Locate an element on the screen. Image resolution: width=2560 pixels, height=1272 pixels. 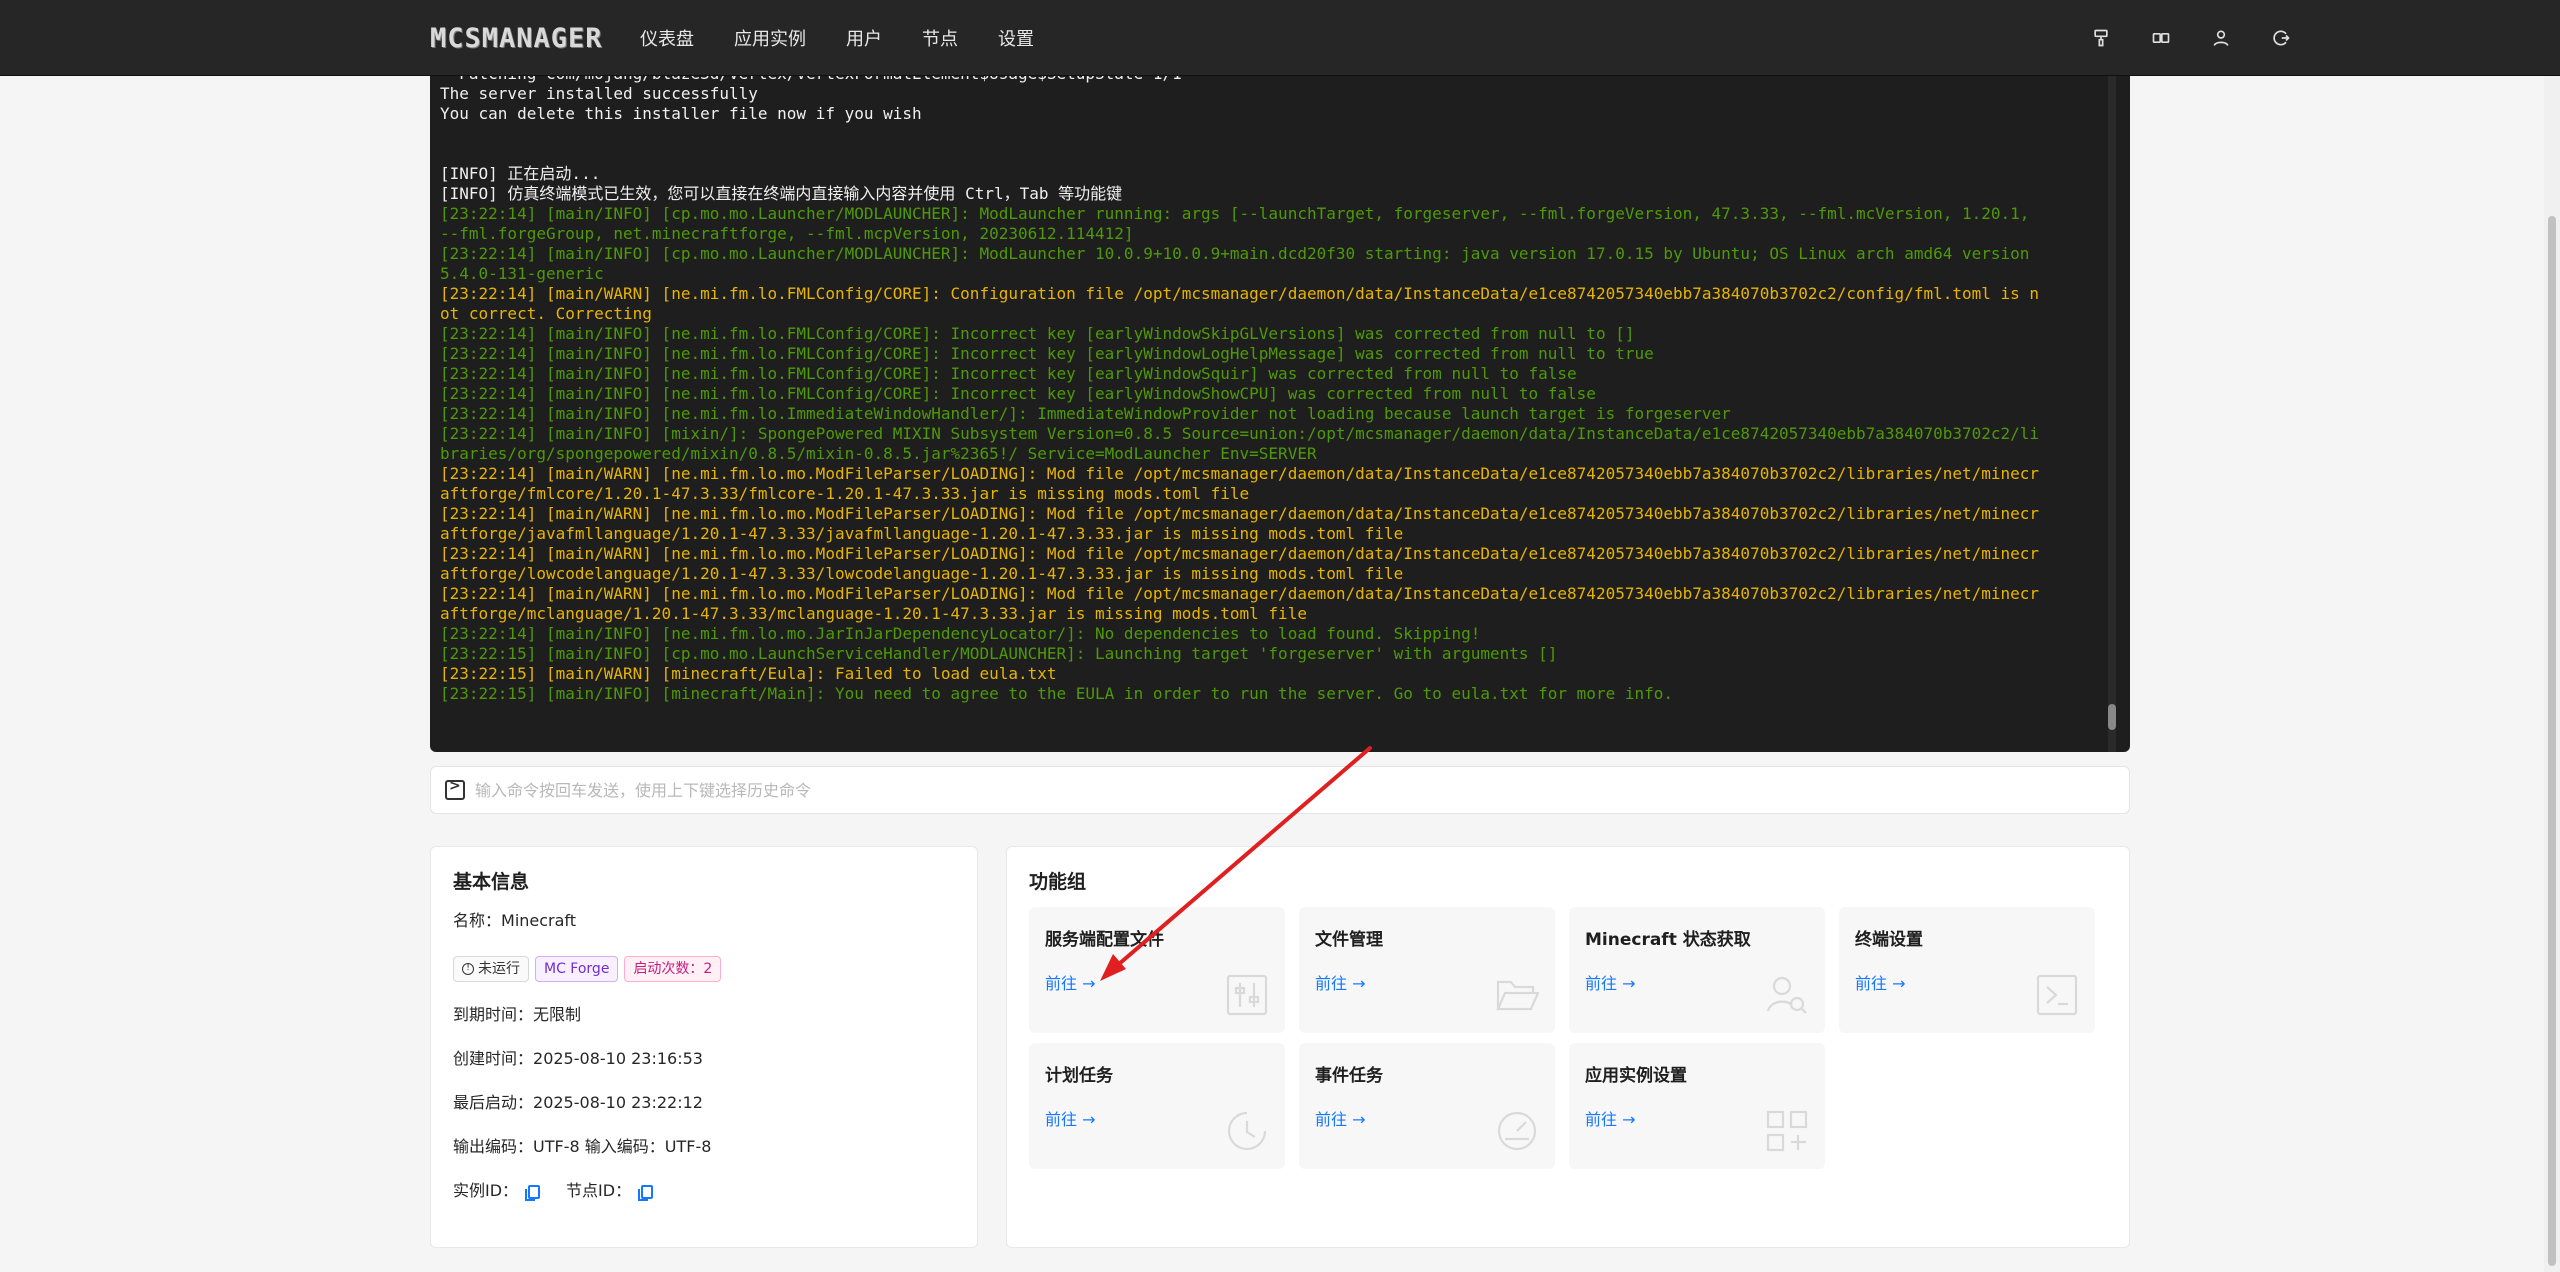
terminal-prompt-icon is located at coordinates (455, 789).